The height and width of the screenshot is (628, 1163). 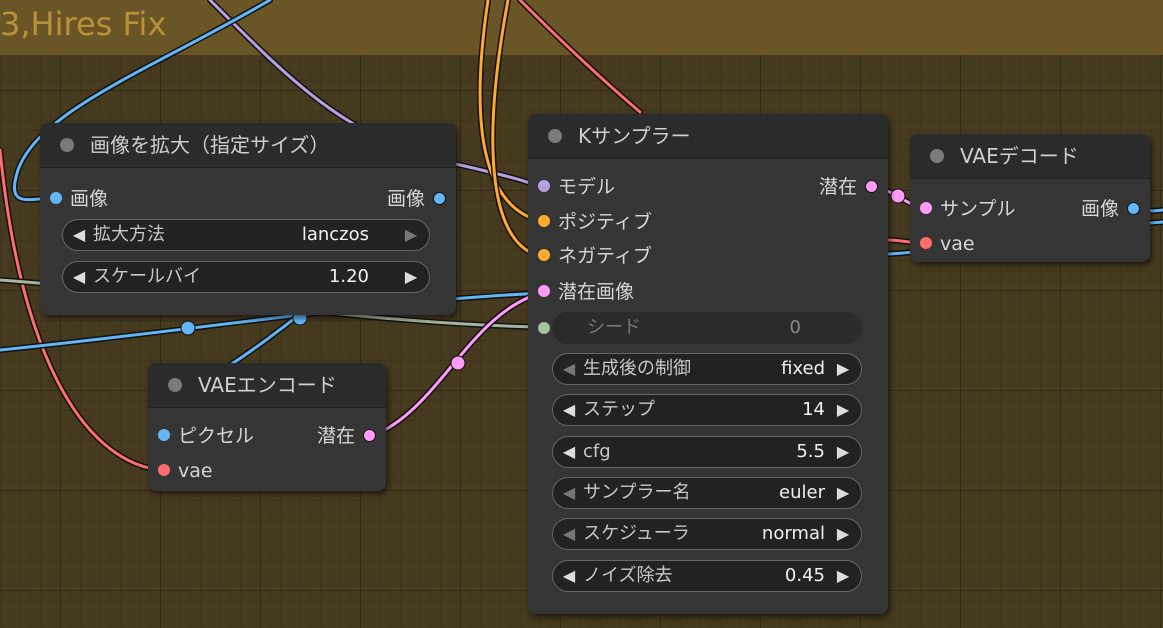 What do you see at coordinates (707, 410) in the screenshot?
I see `widget-steps: ◀ ステップ 14 ▶` at bounding box center [707, 410].